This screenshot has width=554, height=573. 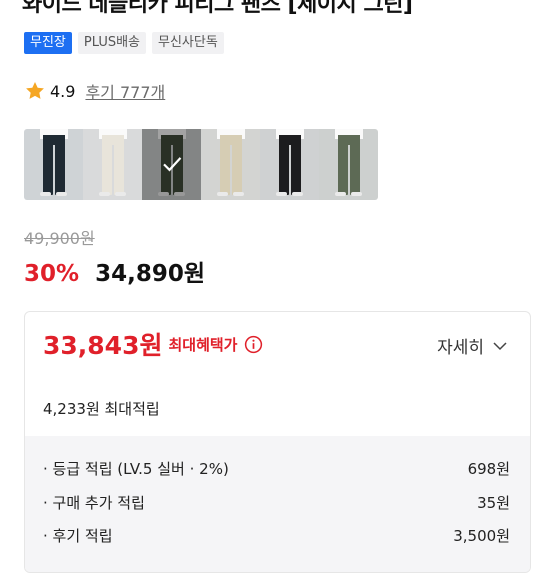 I want to click on badge-list: 무진장 PLUS배송 무신사단독, so click(x=124, y=43).